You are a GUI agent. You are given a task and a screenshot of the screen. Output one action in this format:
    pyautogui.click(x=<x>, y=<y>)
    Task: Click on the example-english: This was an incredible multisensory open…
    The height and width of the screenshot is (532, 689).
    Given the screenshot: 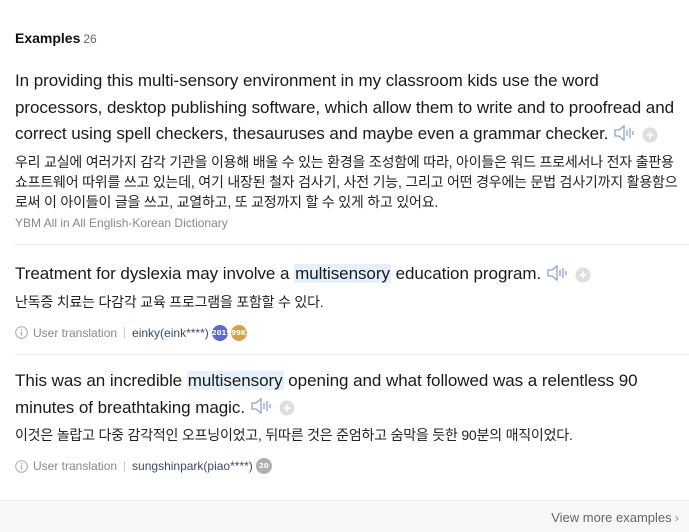 What is the action you would take?
    pyautogui.click(x=349, y=394)
    